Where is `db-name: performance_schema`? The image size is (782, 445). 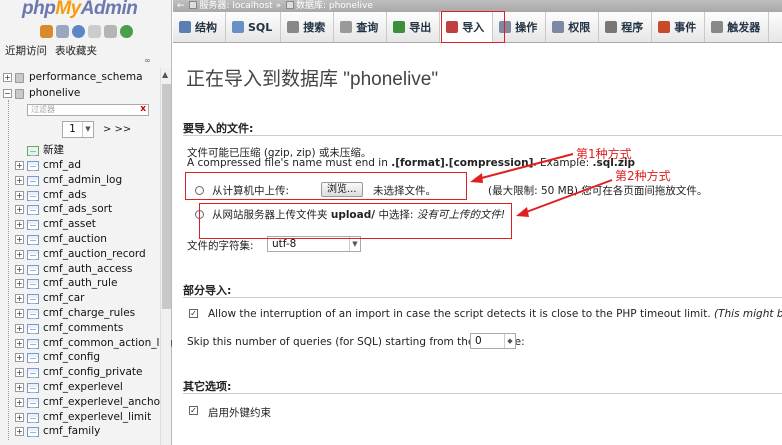 db-name: performance_schema is located at coordinates (86, 77).